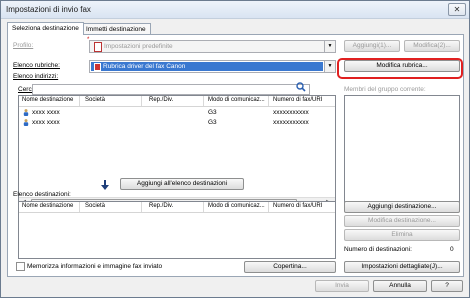  What do you see at coordinates (212, 66) in the screenshot?
I see `address-book-select: Rubrica driver del fax Canon ▼` at bounding box center [212, 66].